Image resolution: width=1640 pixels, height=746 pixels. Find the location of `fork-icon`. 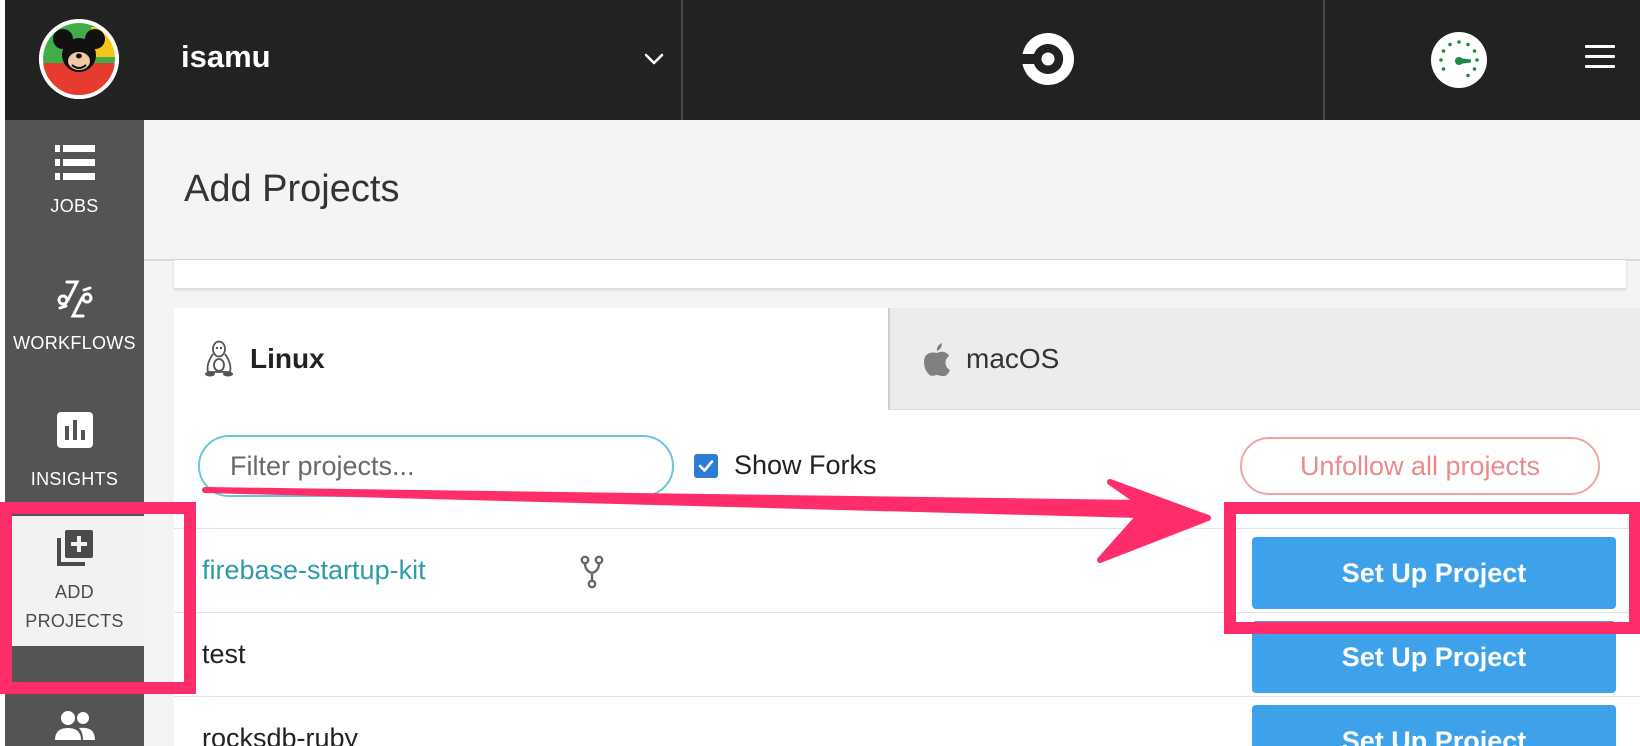

fork-icon is located at coordinates (592, 572).